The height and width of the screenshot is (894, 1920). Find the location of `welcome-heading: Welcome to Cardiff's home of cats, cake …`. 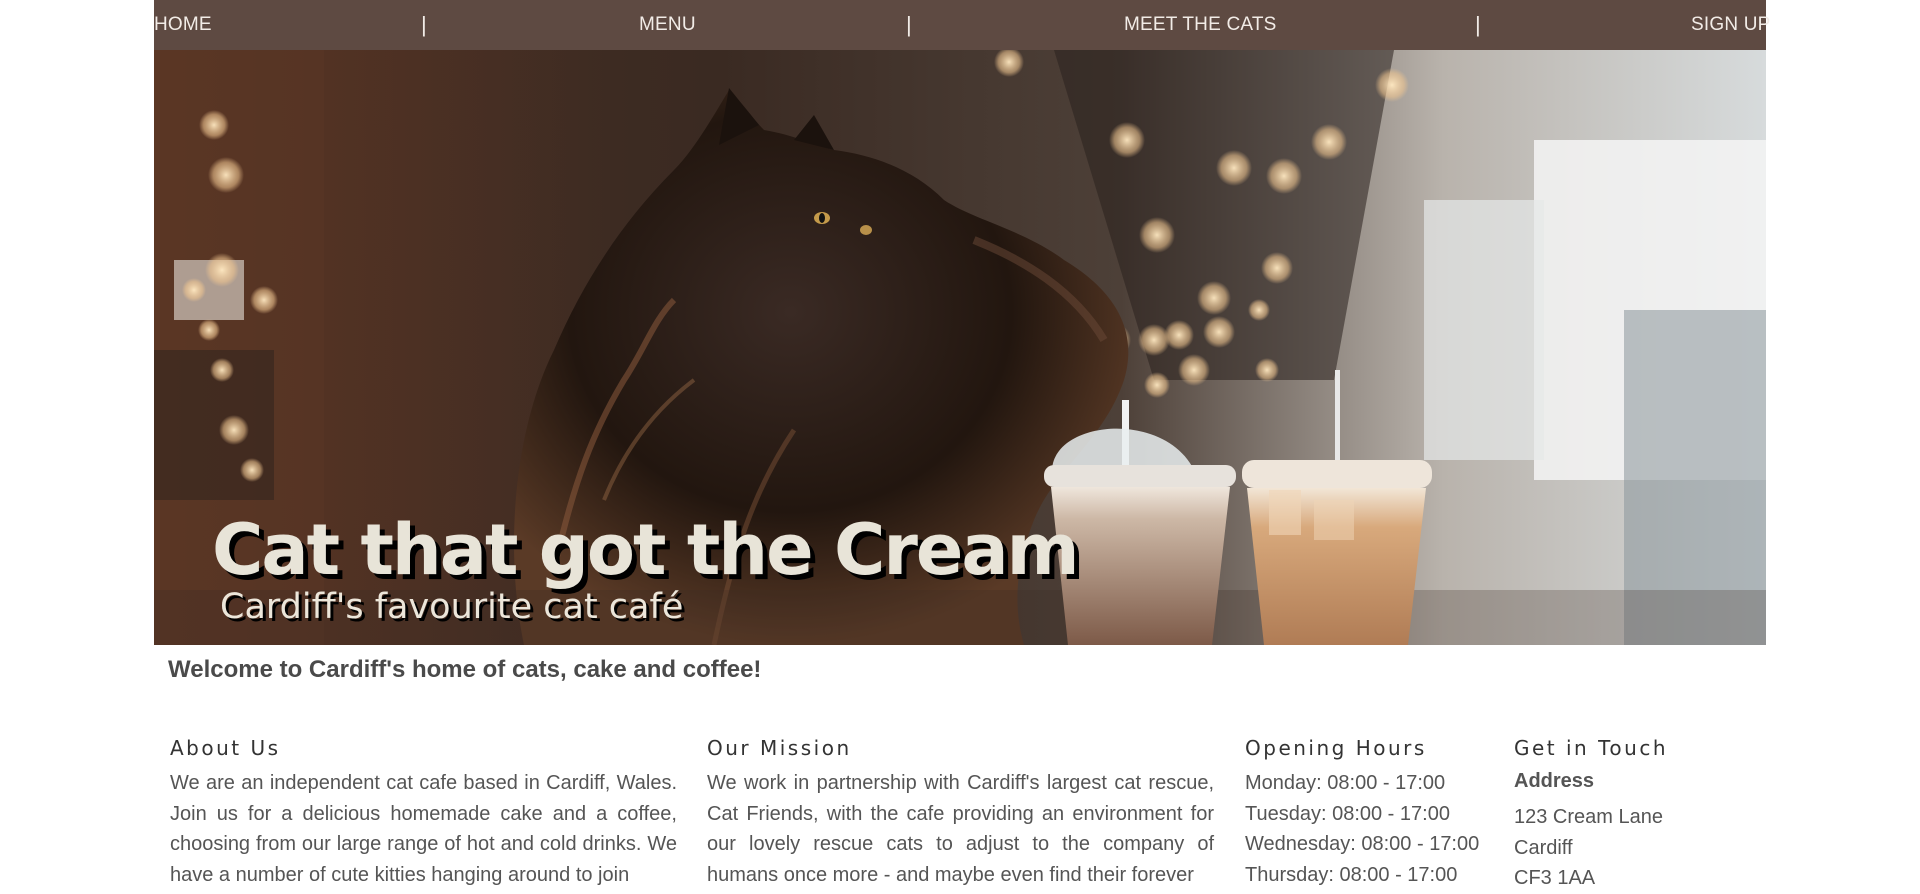

welcome-heading: Welcome to Cardiff's home of cats, cake … is located at coordinates (465, 669).